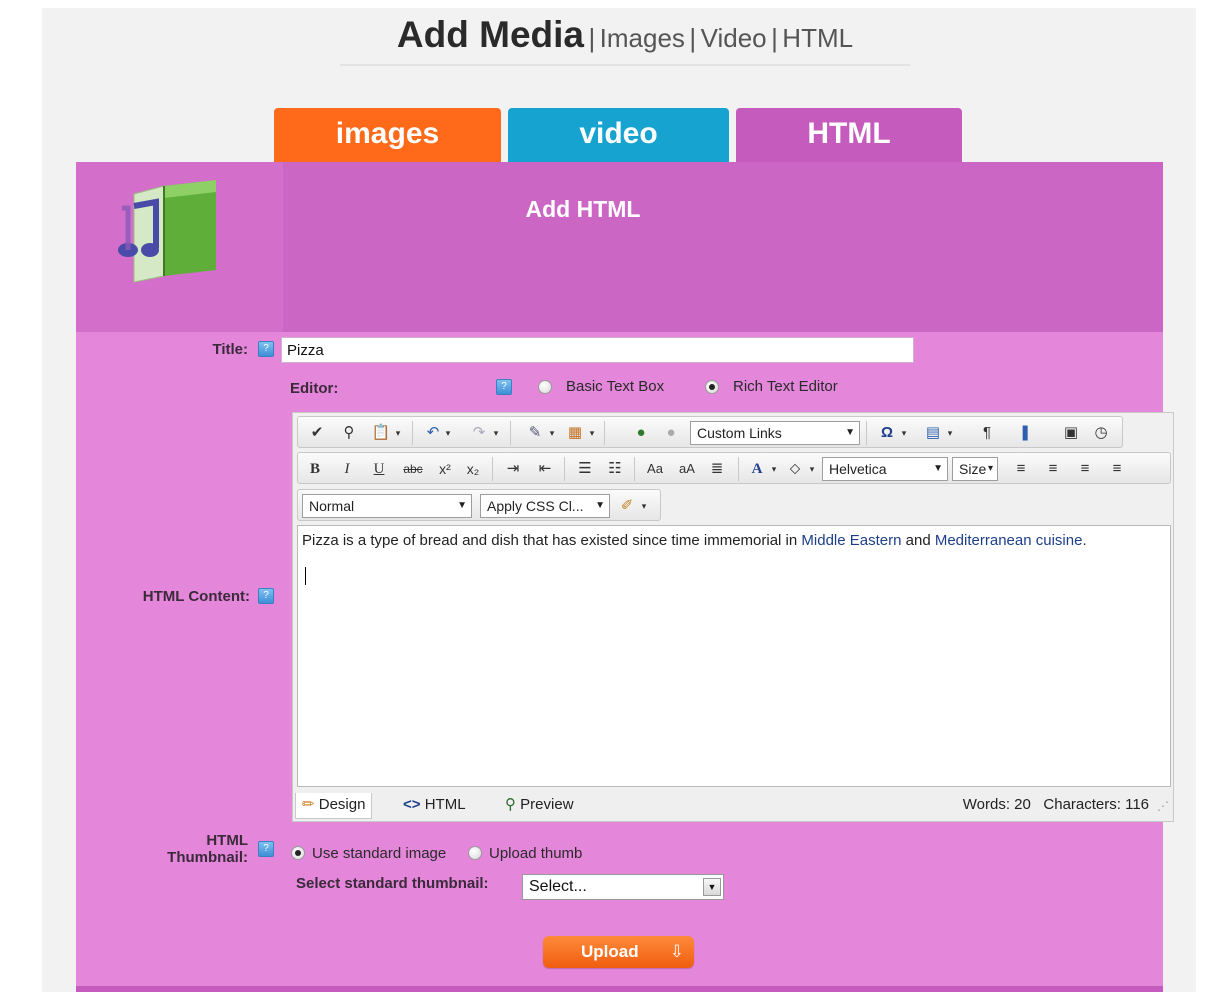 This screenshot has width=1214, height=992. Describe the element at coordinates (849, 135) in the screenshot. I see `tab-html: HTML` at that location.